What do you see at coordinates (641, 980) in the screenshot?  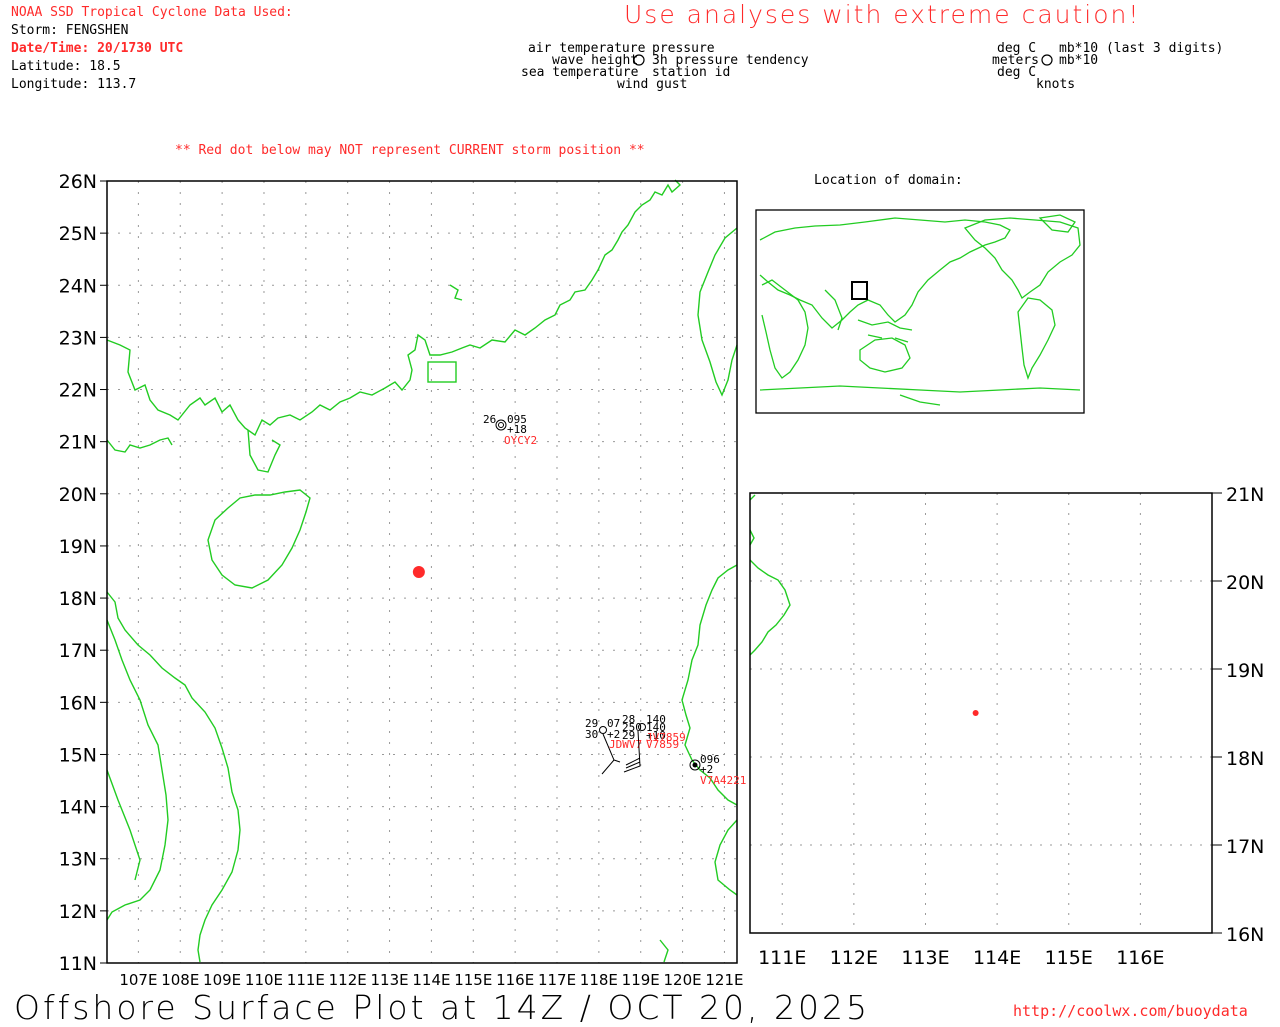 I see `lon-label: 119E` at bounding box center [641, 980].